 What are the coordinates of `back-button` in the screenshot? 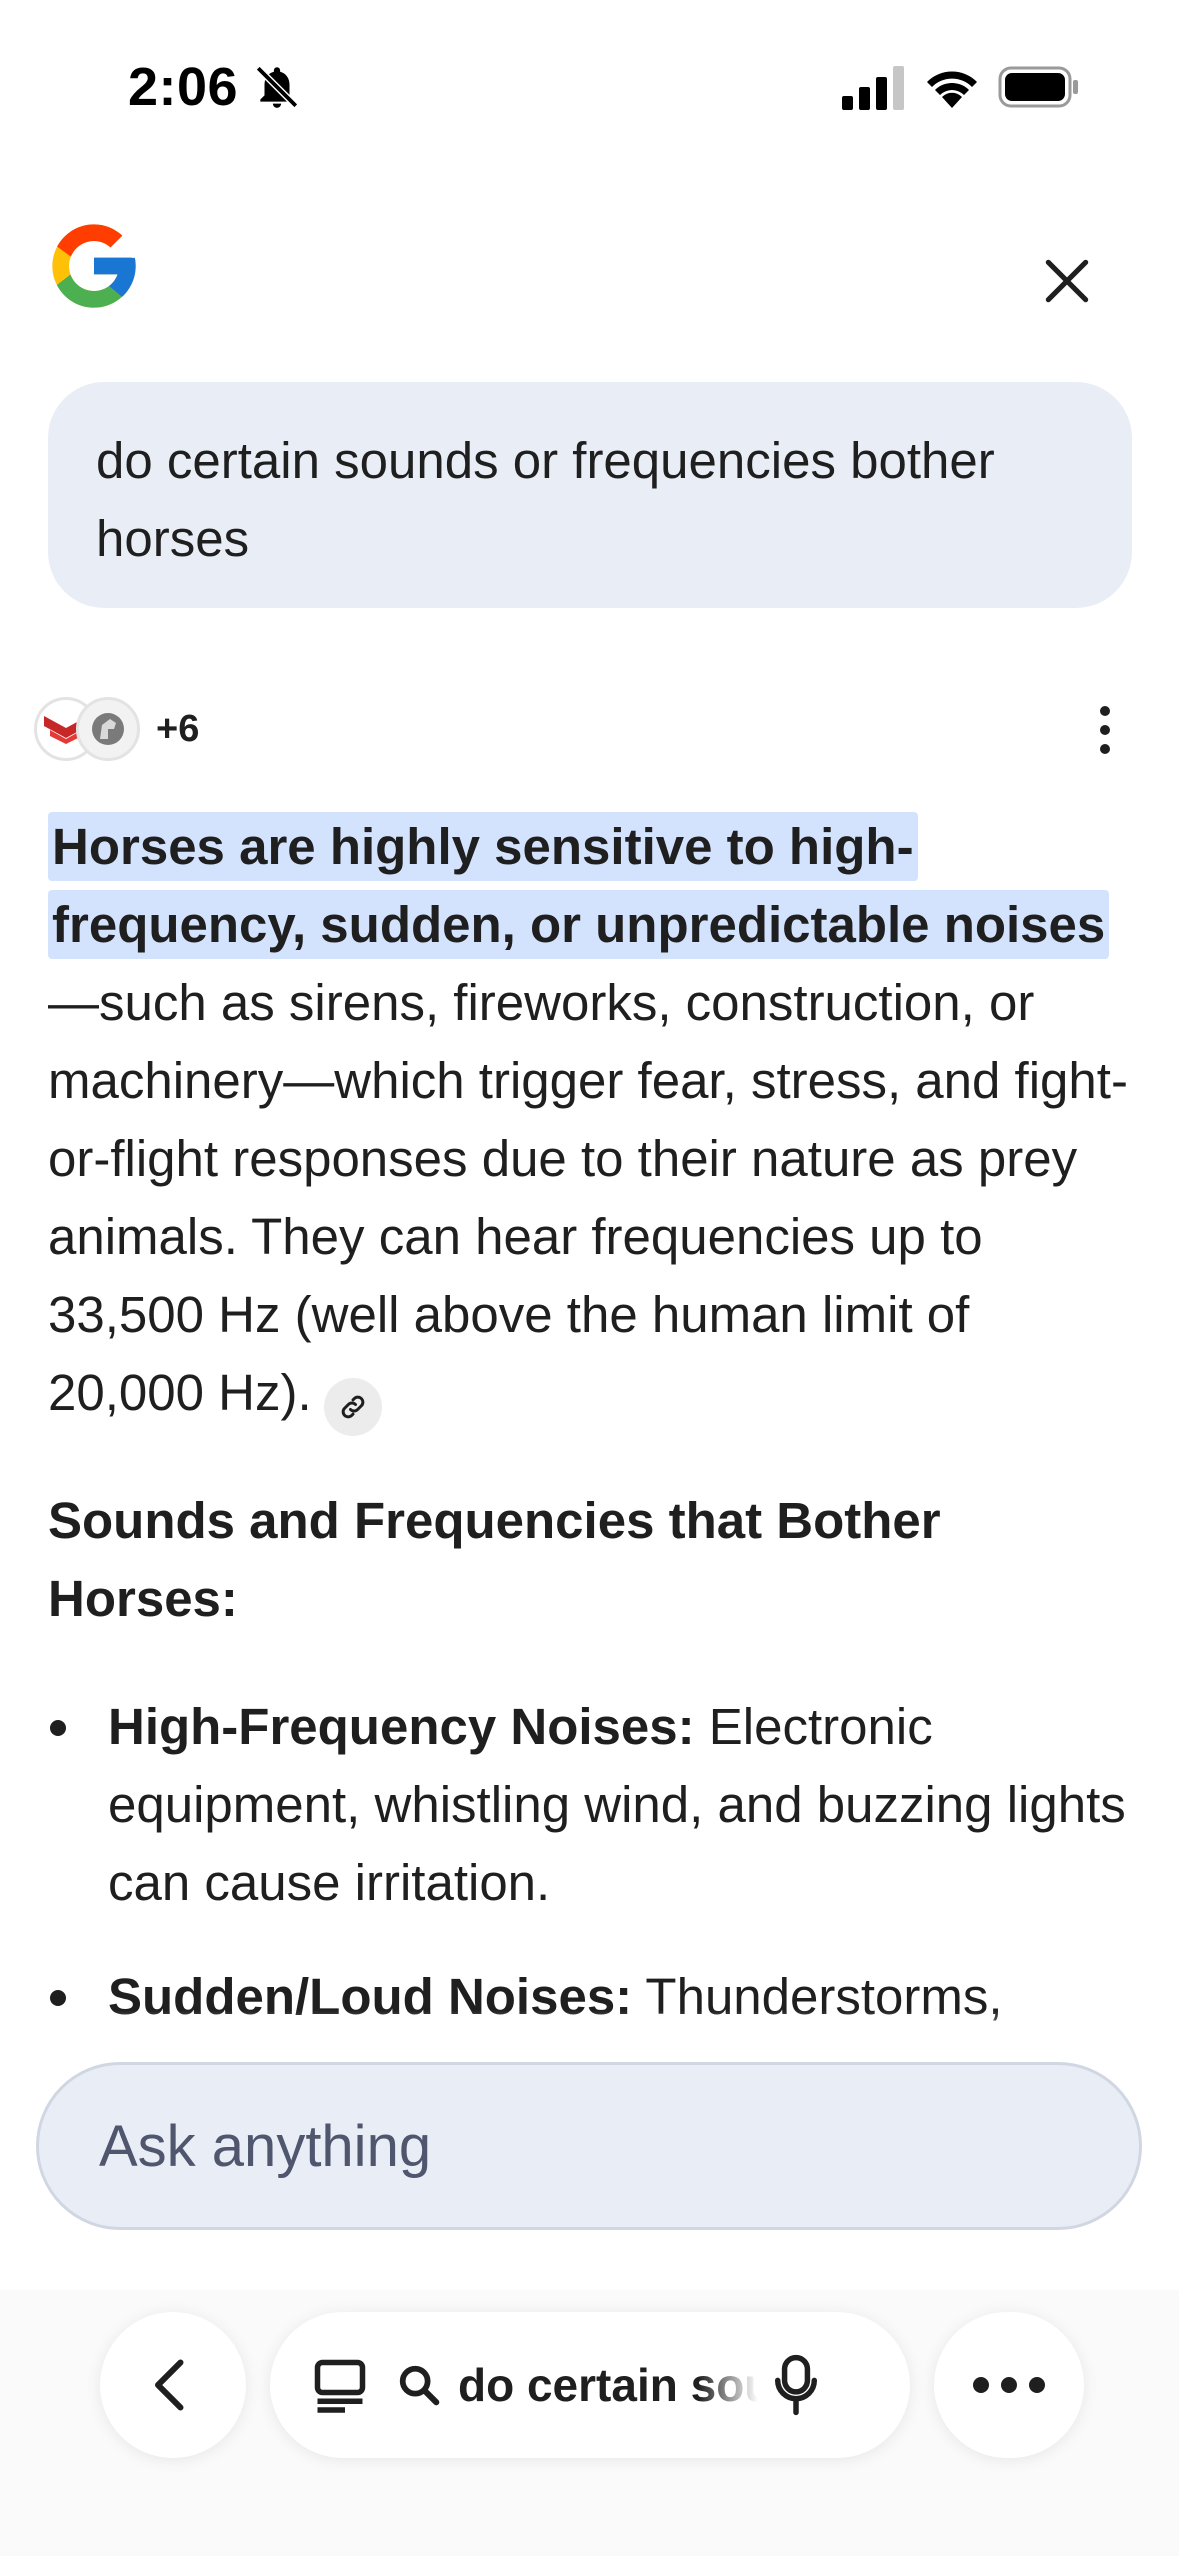 It's located at (173, 2385).